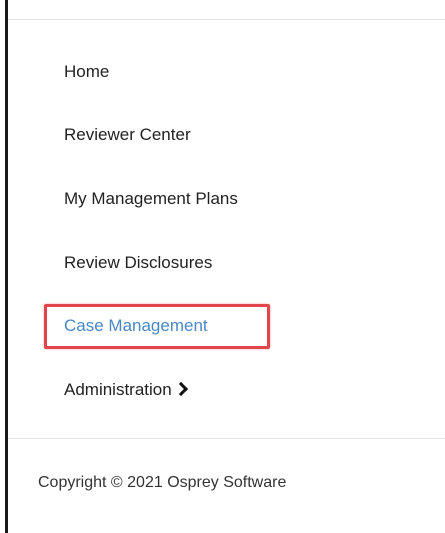  What do you see at coordinates (162, 482) in the screenshot?
I see `footer-copyright: Copyright © 2021 Osprey Software` at bounding box center [162, 482].